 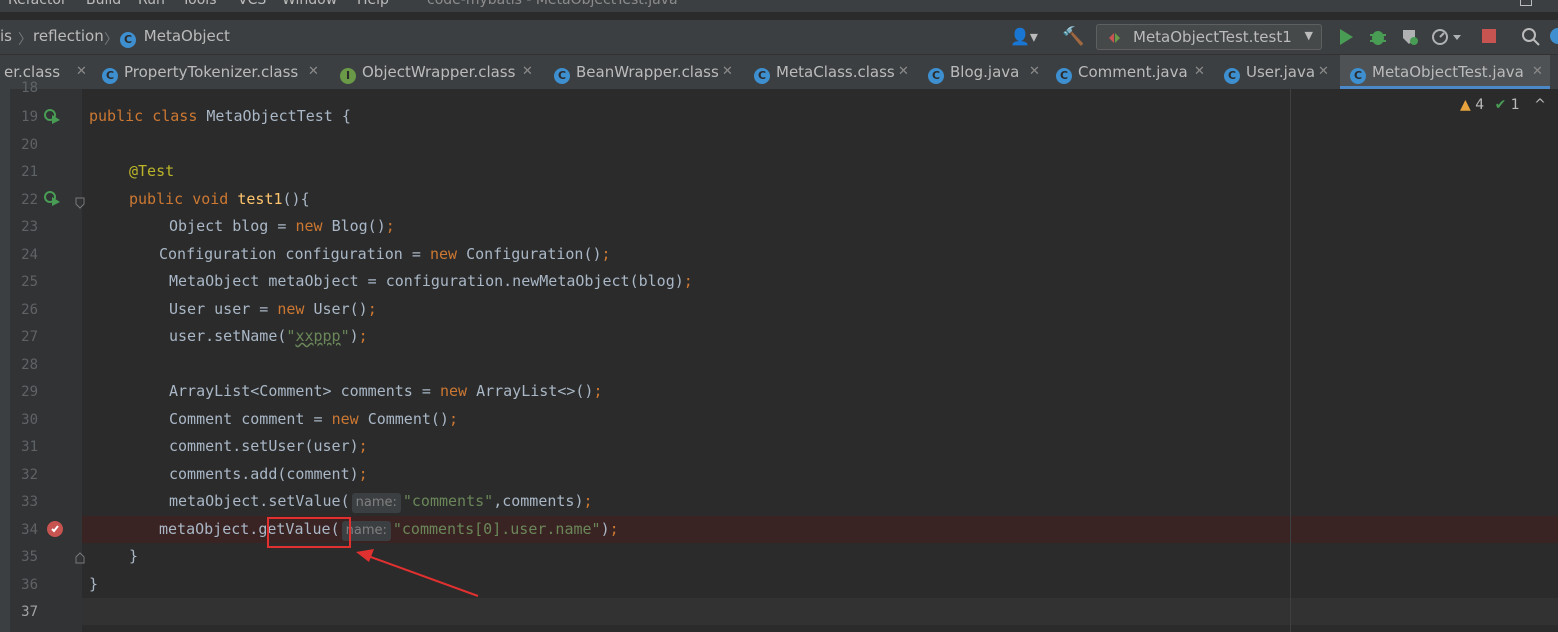 What do you see at coordinates (268, 474) in the screenshot?
I see `code-line-32: comments.add(comment);` at bounding box center [268, 474].